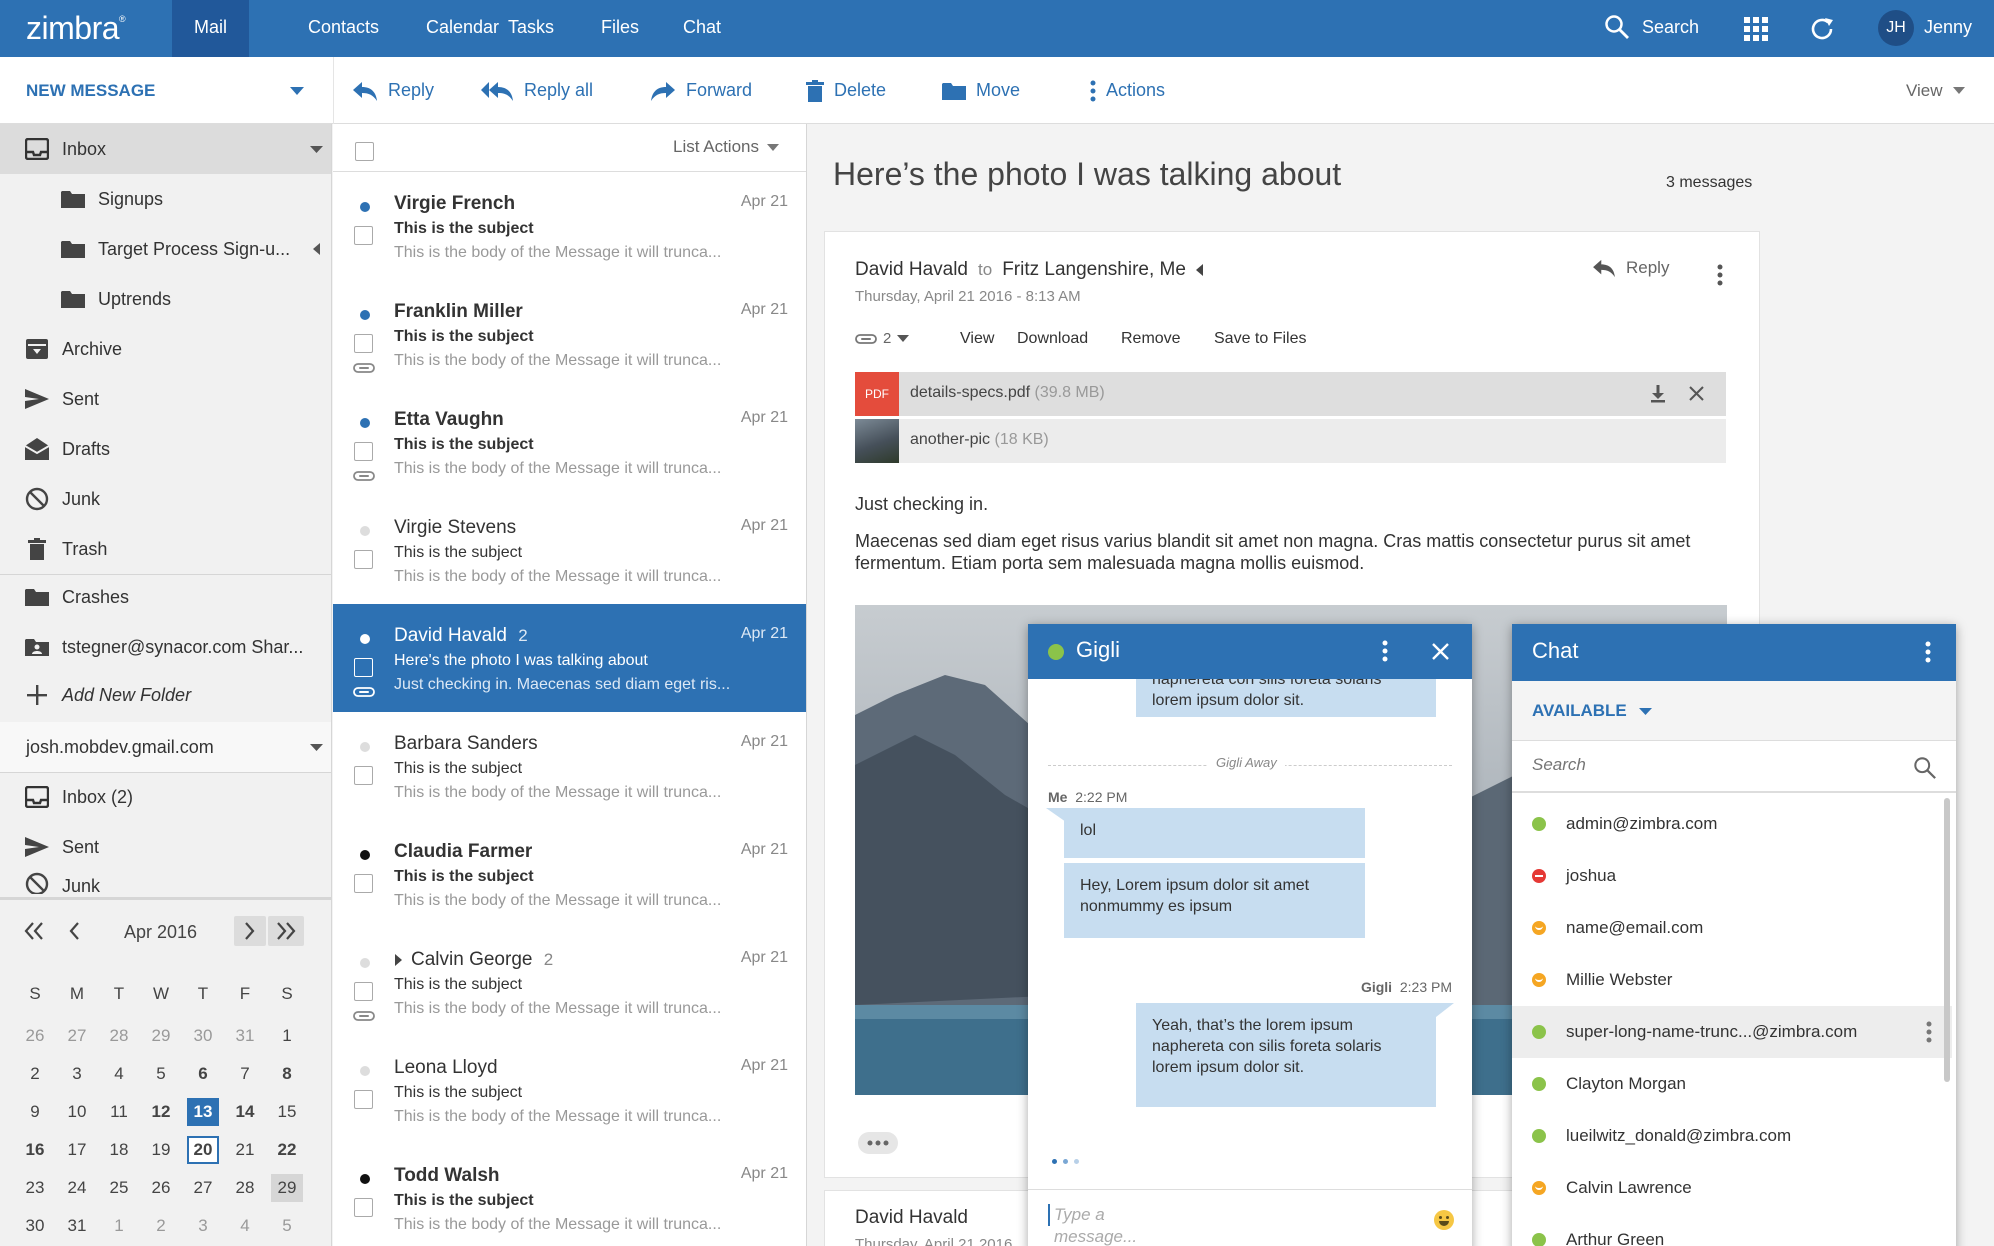  I want to click on scrollbar-thumb, so click(1947, 940).